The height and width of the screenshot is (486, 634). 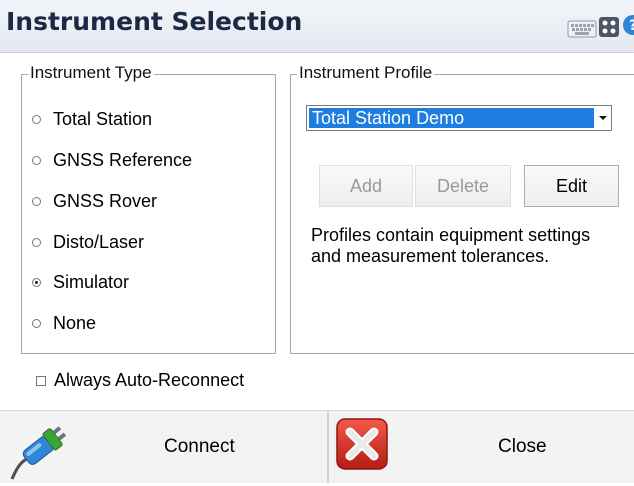 I want to click on chevron-down-icon, so click(x=603, y=118).